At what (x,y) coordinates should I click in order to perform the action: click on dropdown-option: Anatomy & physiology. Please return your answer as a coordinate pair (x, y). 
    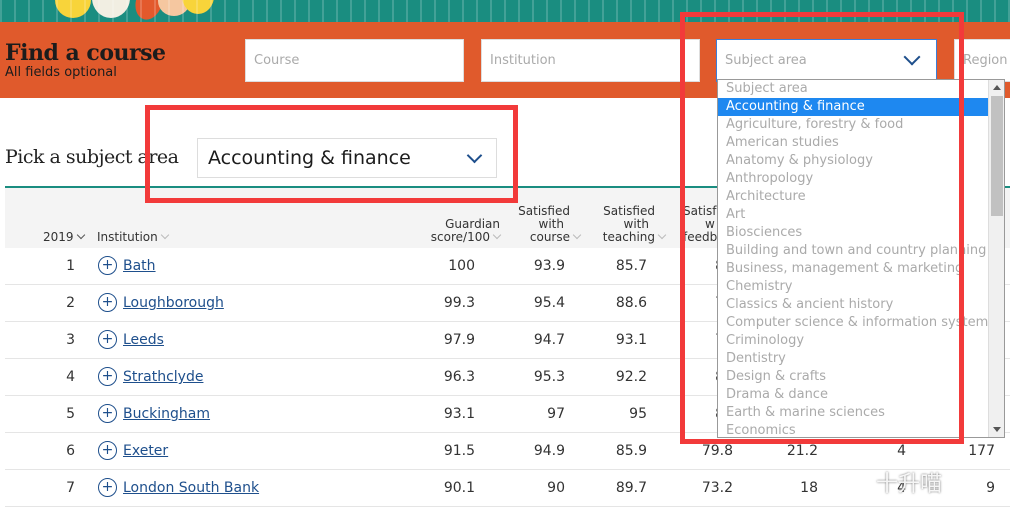
    Looking at the image, I should click on (853, 161).